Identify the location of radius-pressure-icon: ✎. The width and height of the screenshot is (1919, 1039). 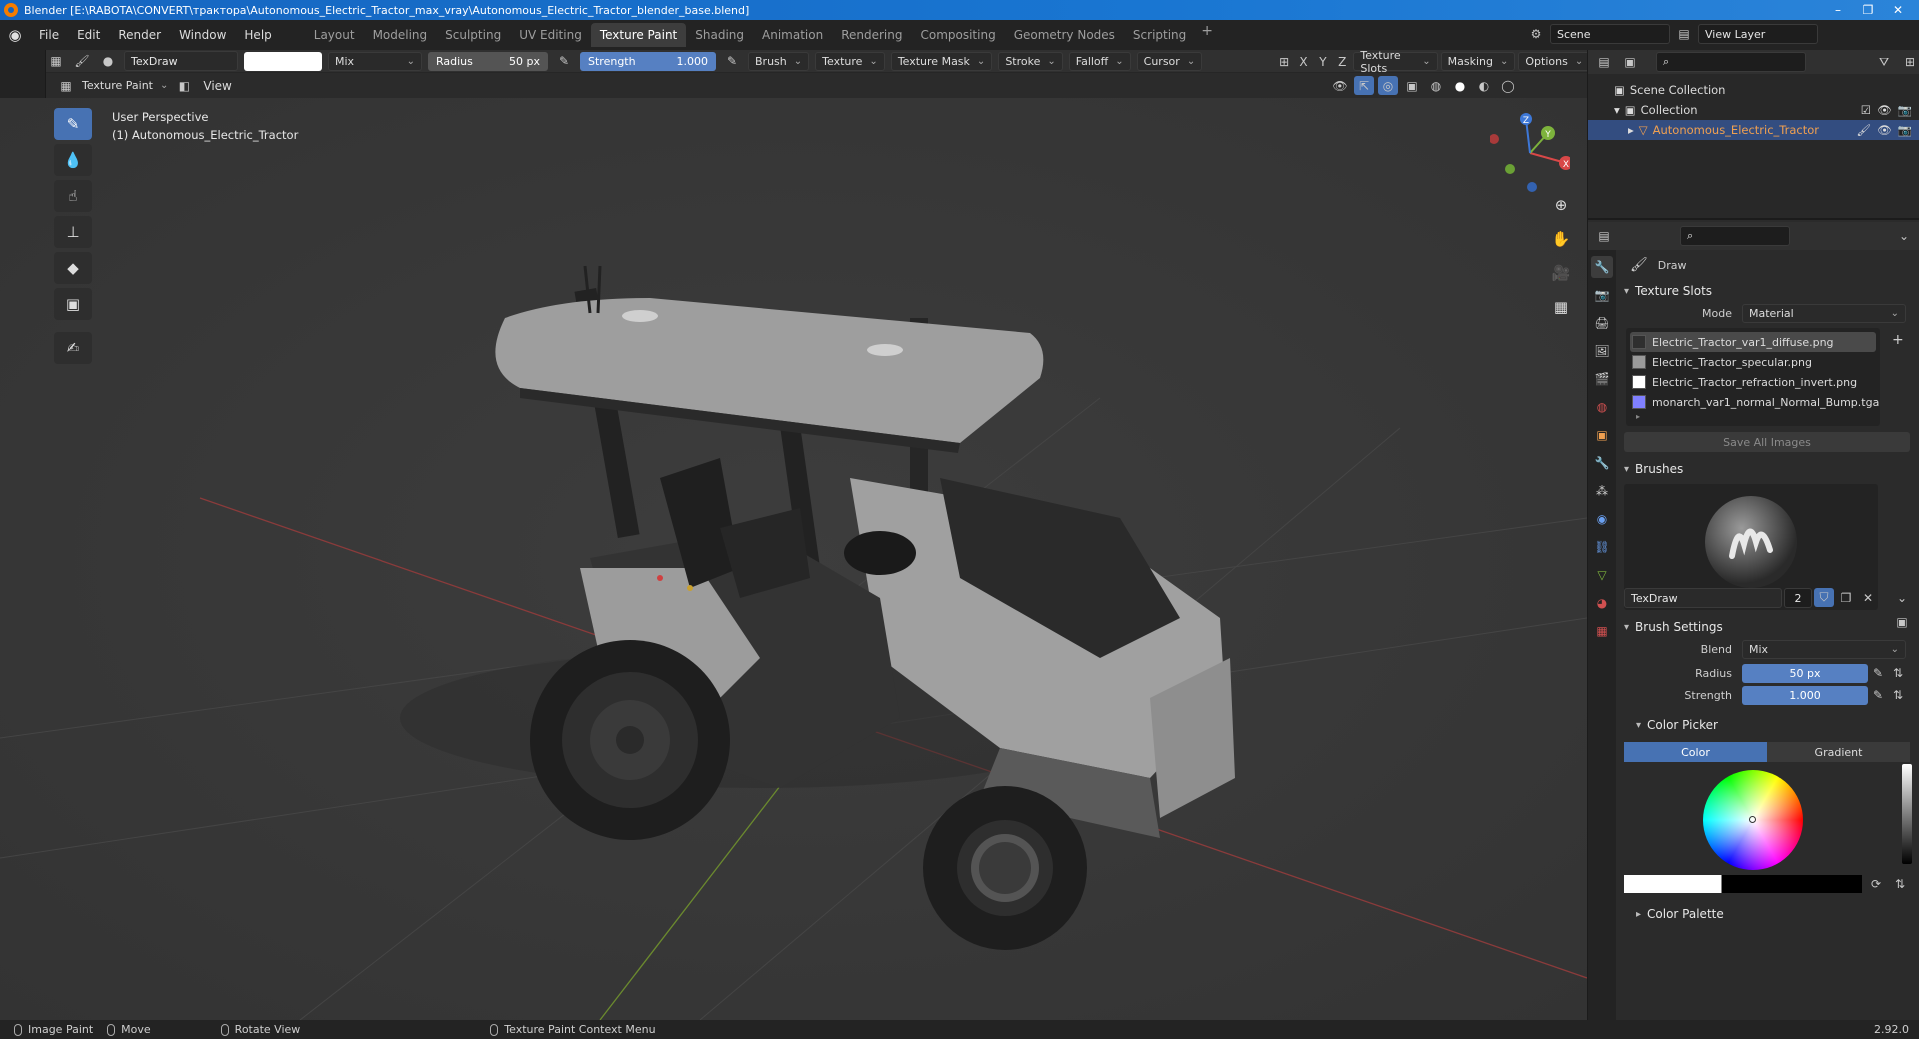
(564, 61).